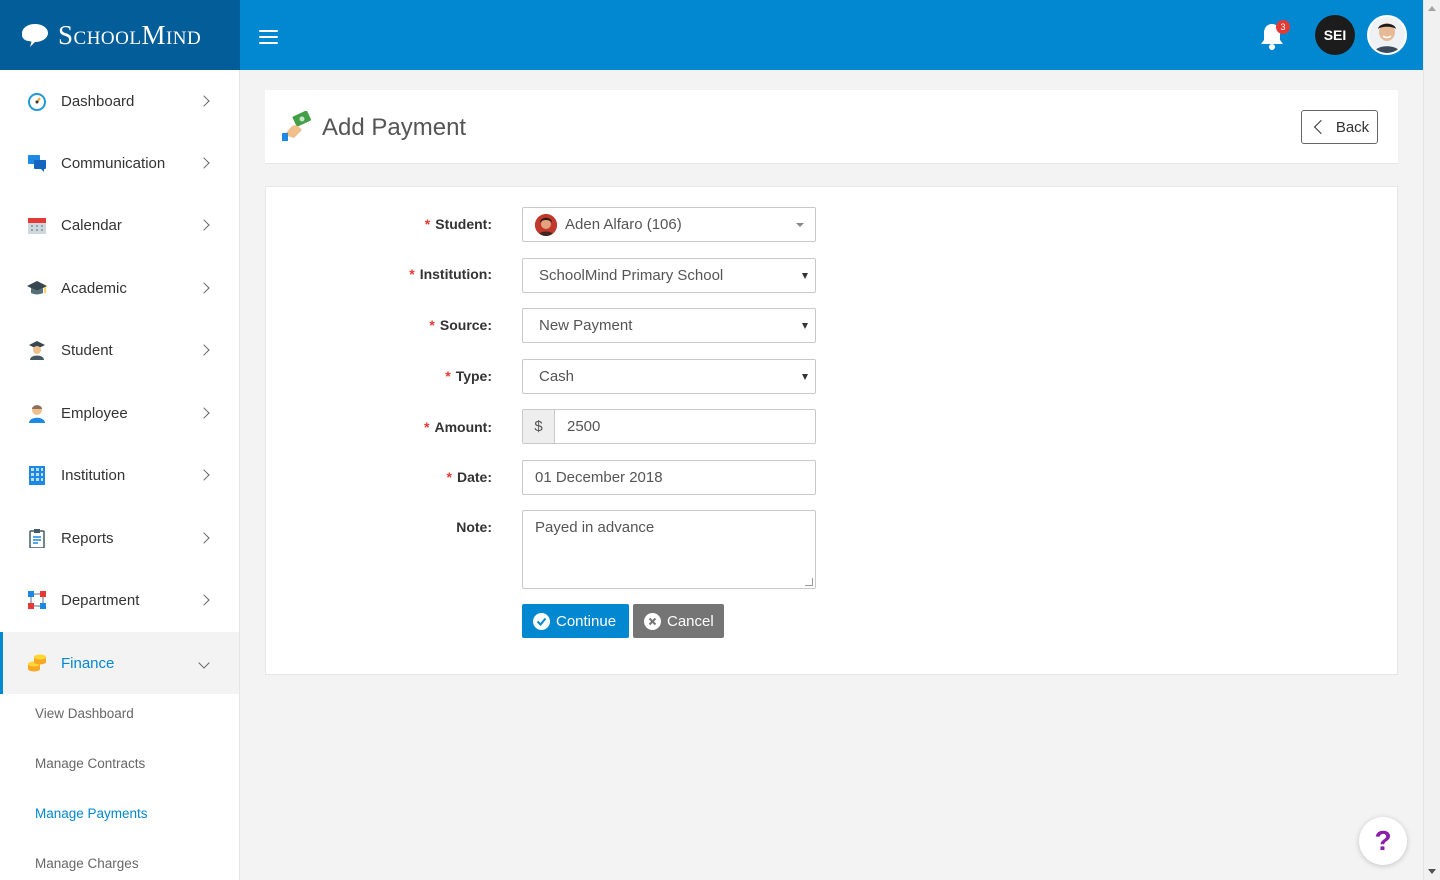 This screenshot has height=880, width=1440. Describe the element at coordinates (1283, 27) in the screenshot. I see `notification-badge: 3` at that location.